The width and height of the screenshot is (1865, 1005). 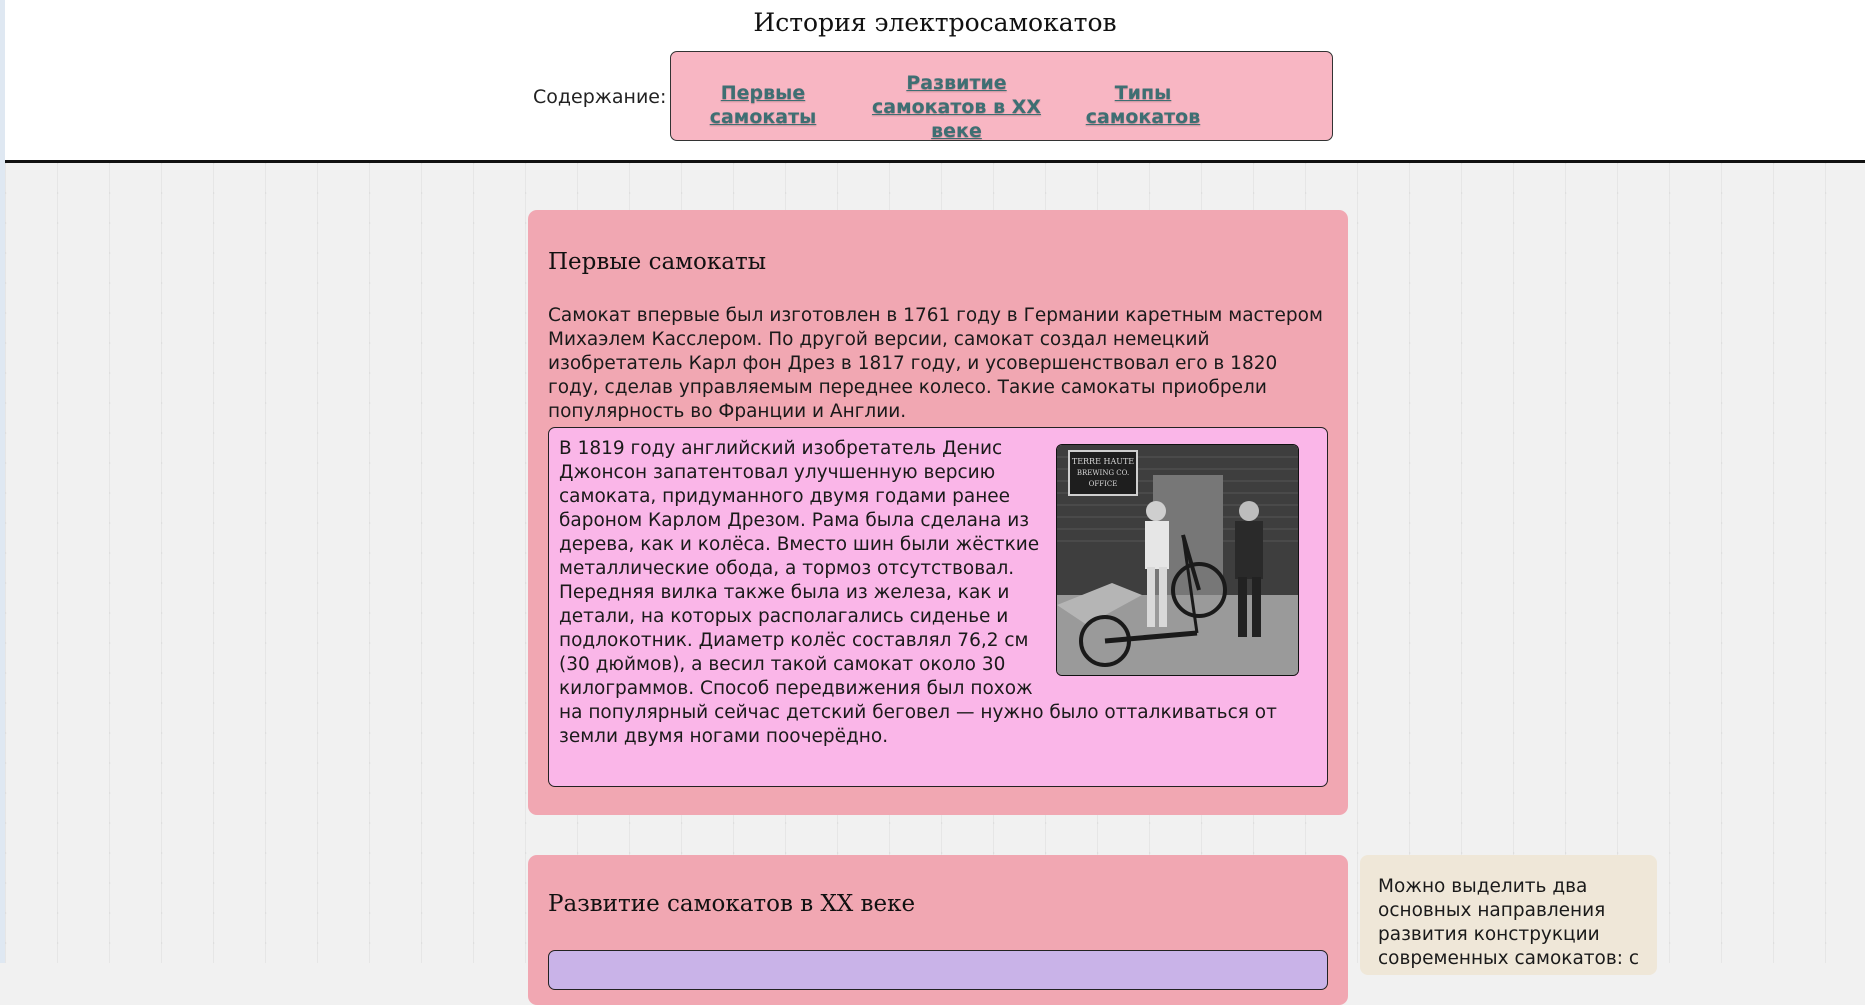 I want to click on toc-link-first-scooters: Первые самокаты, so click(x=763, y=105).